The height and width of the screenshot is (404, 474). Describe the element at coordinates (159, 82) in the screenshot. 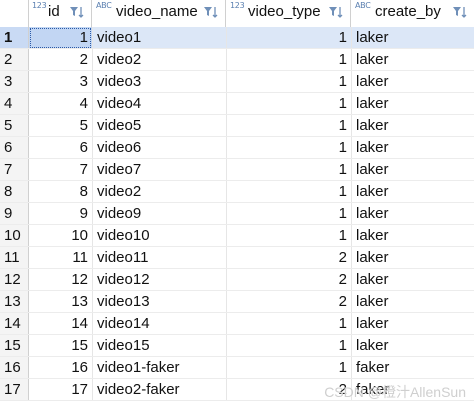

I see `cell-video-name: video3` at that location.